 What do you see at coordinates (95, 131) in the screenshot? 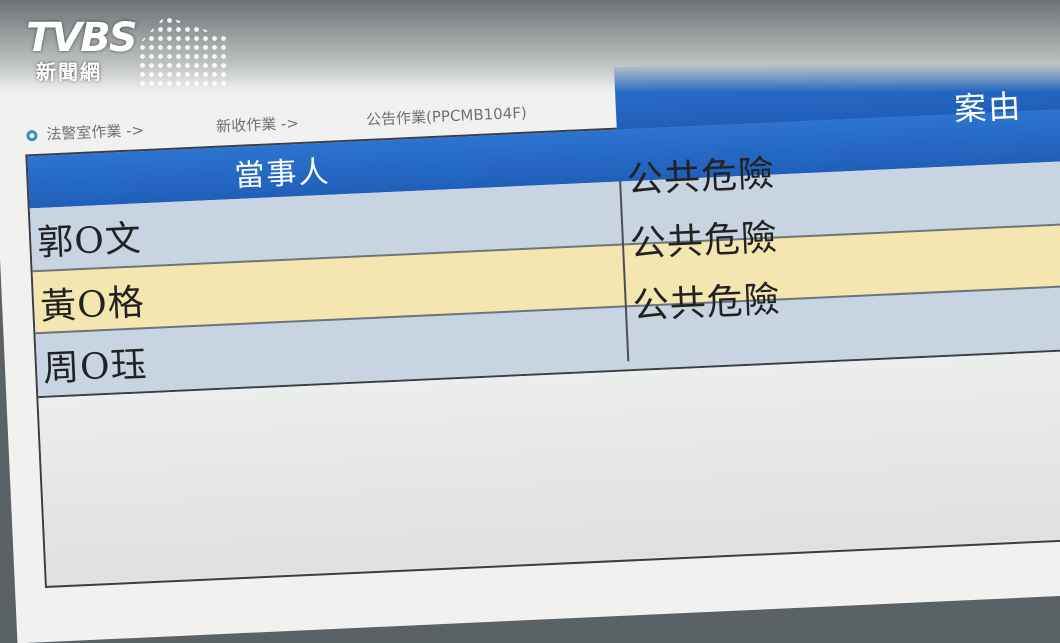
I see `breadcrumb-item: 法警室作業 ->` at bounding box center [95, 131].